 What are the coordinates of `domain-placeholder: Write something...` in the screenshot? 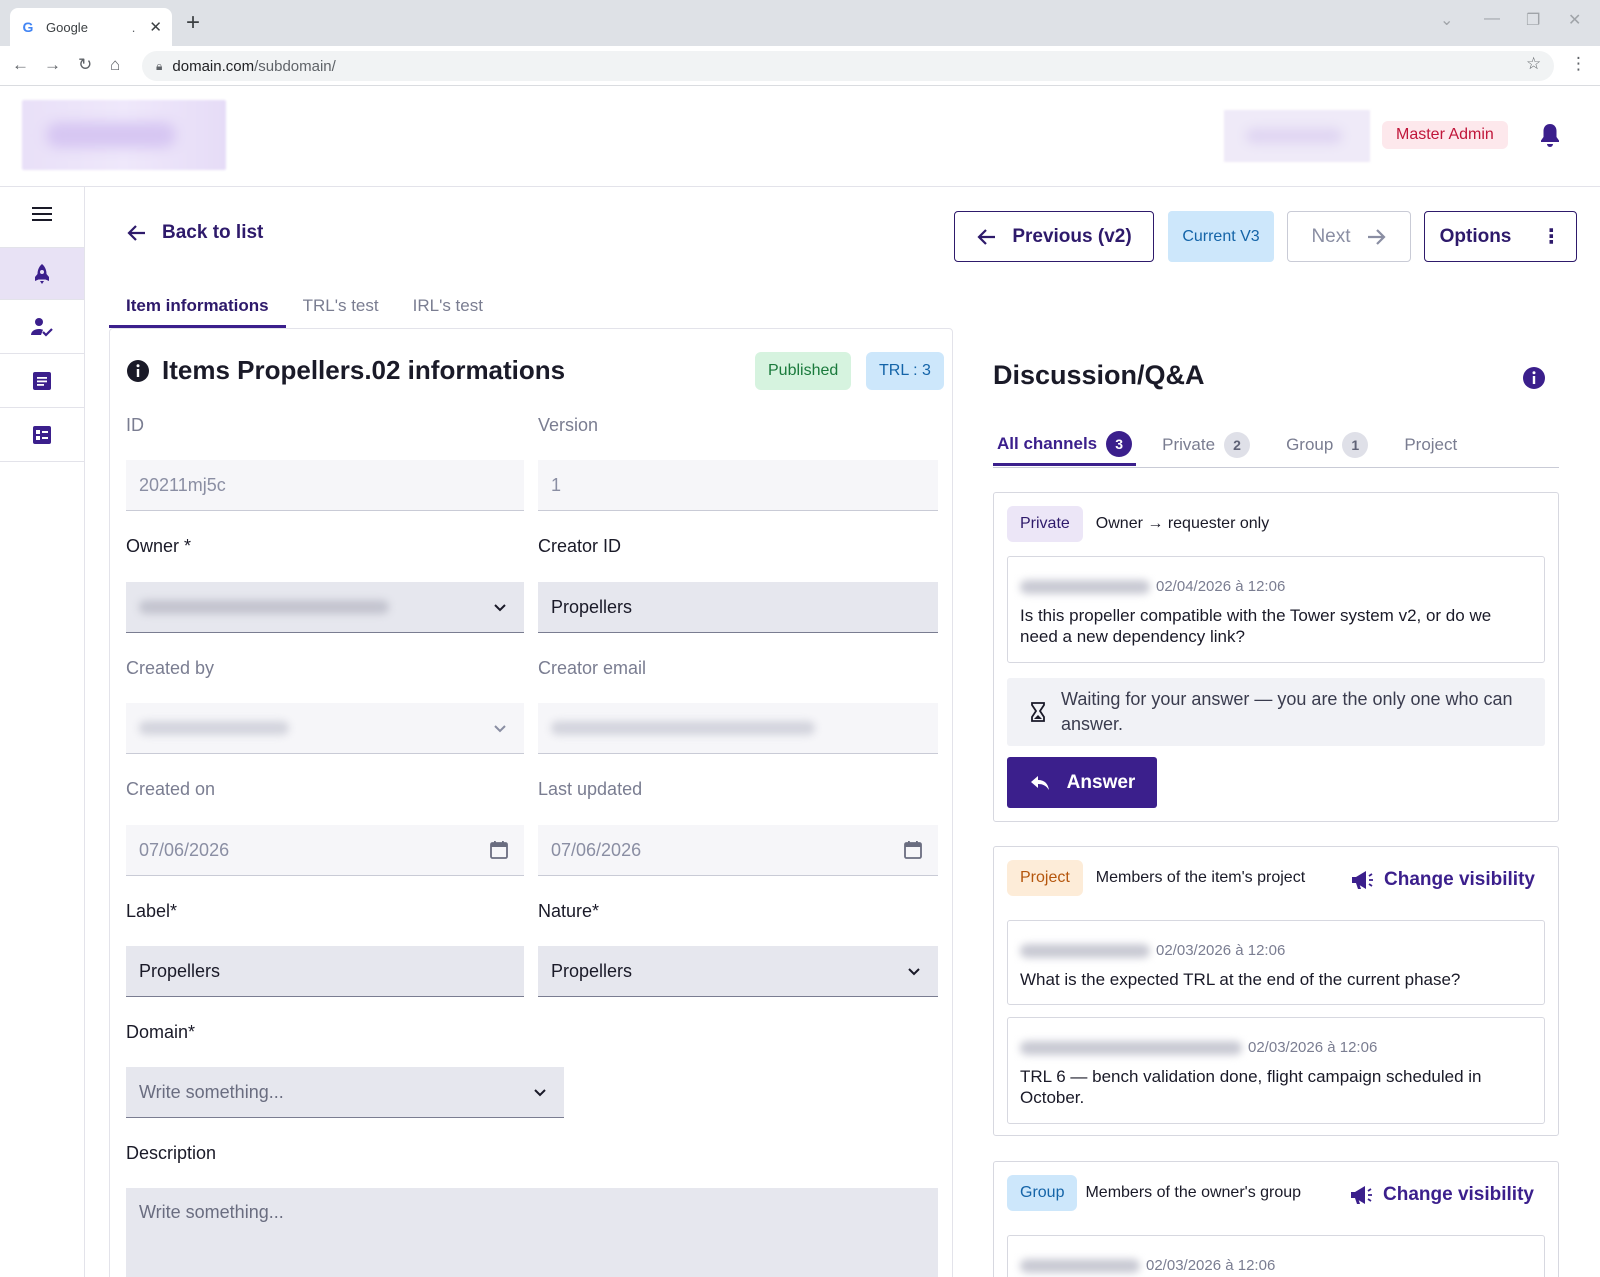 It's located at (211, 1091).